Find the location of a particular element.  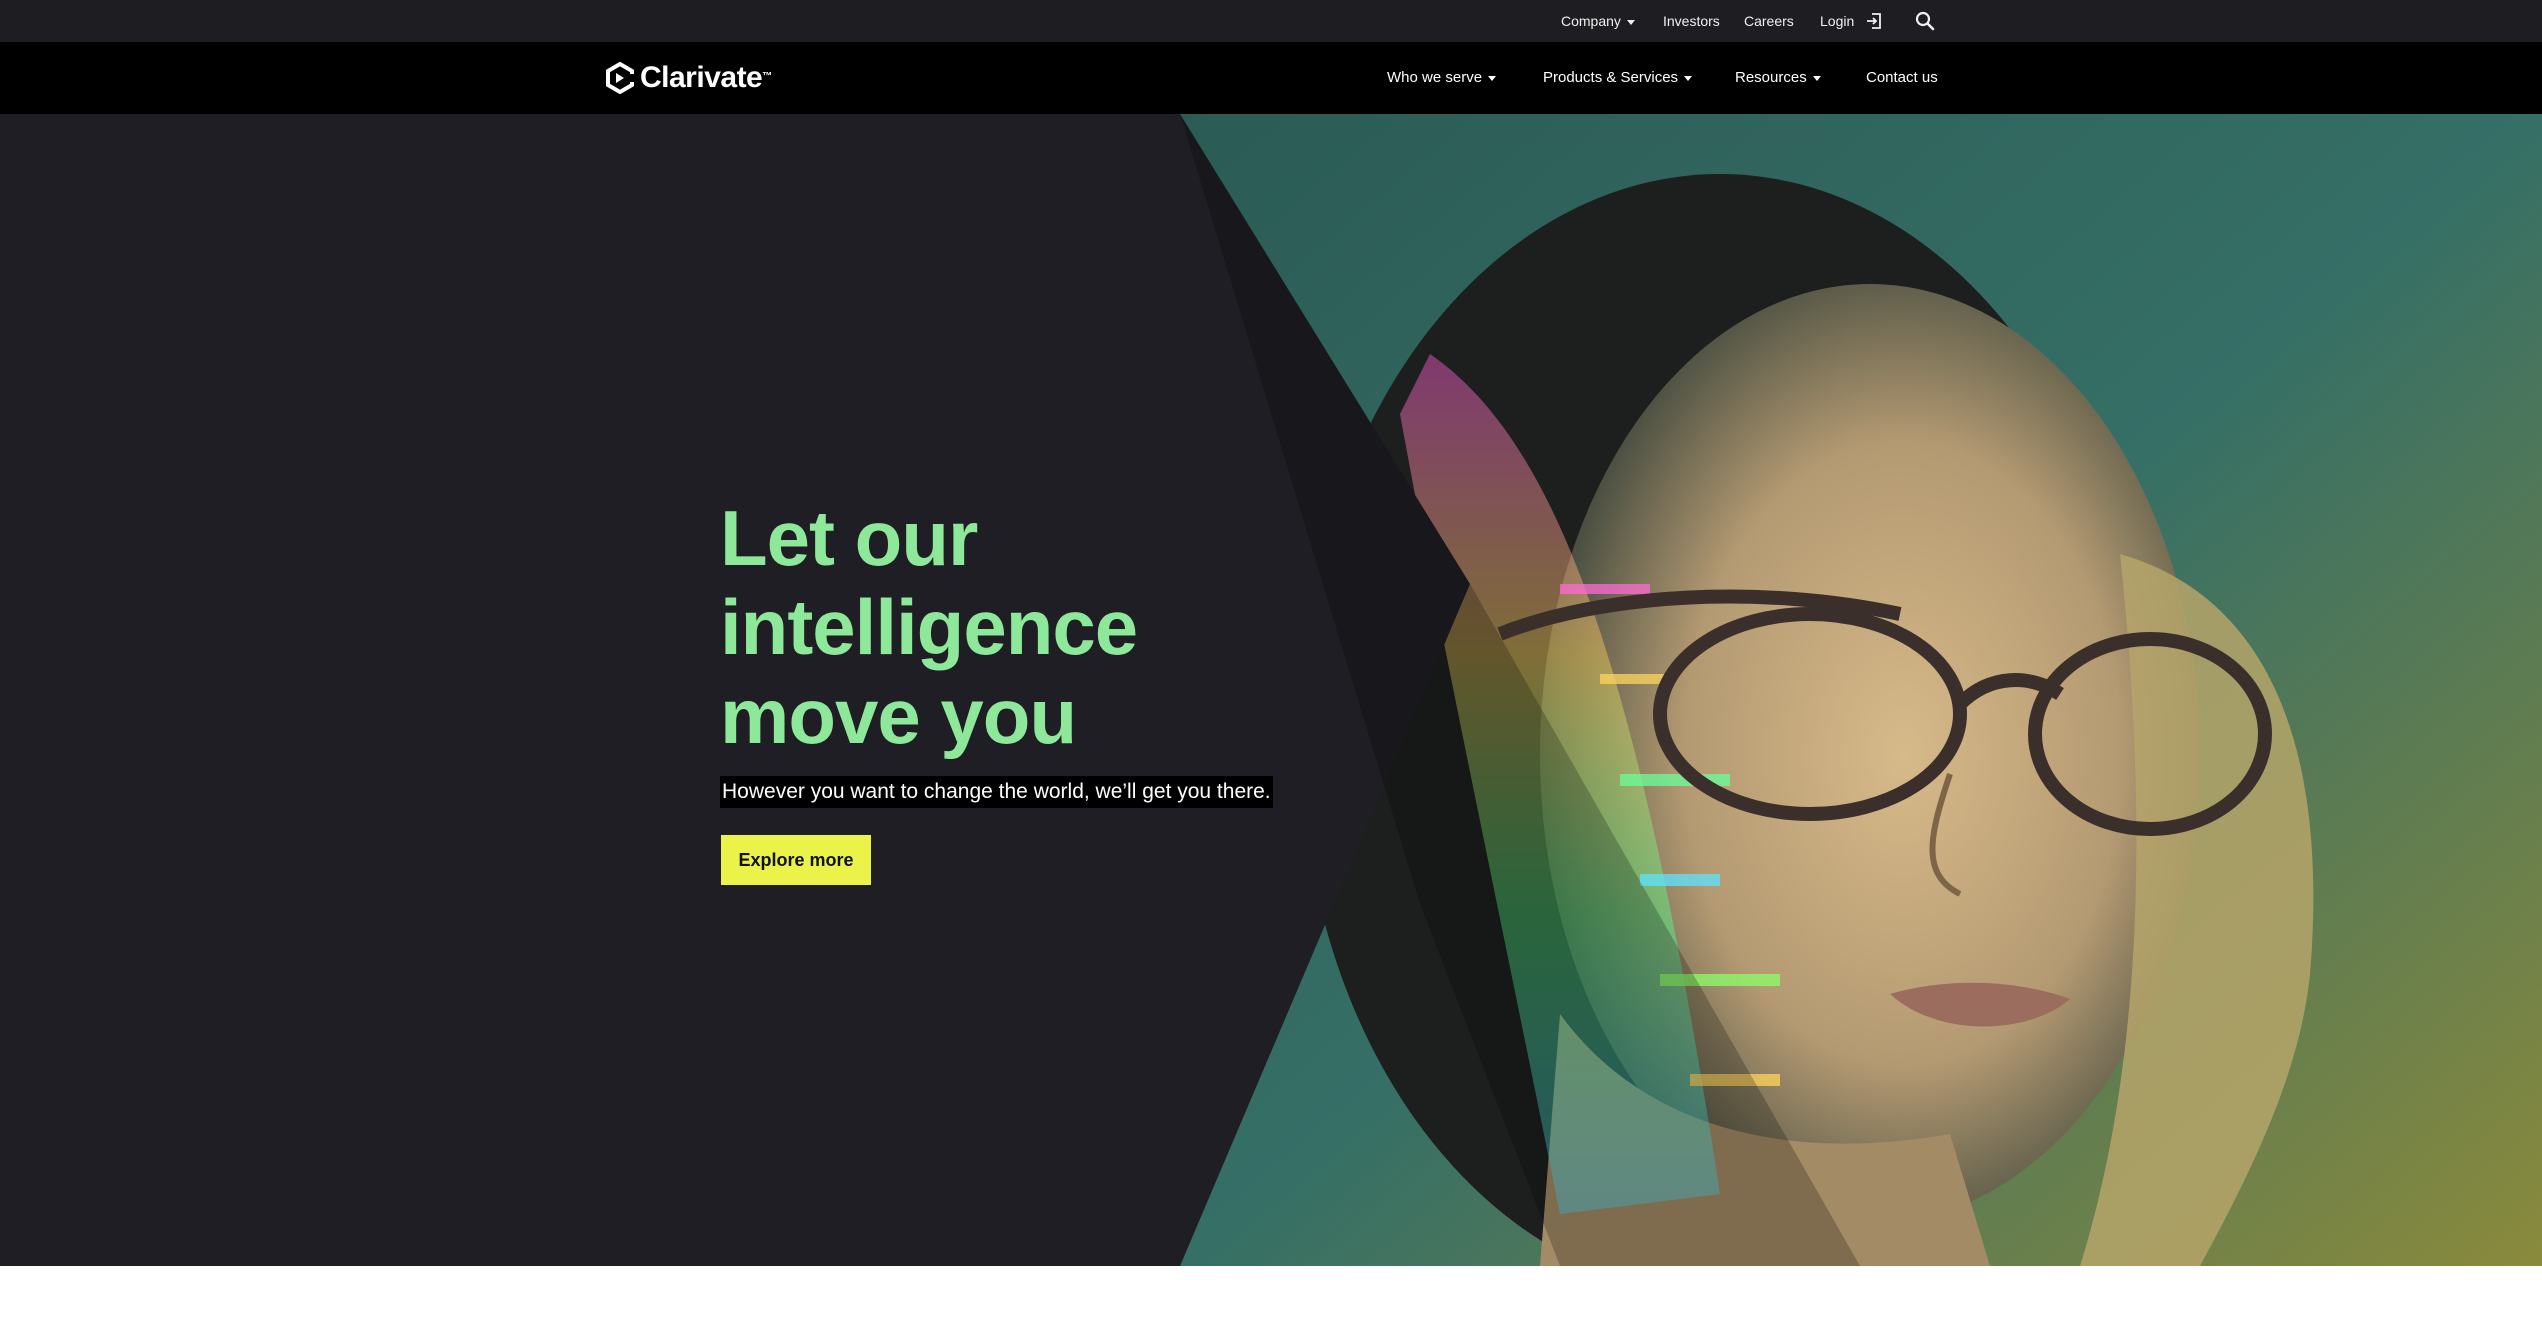

search-icon is located at coordinates (1925, 21).